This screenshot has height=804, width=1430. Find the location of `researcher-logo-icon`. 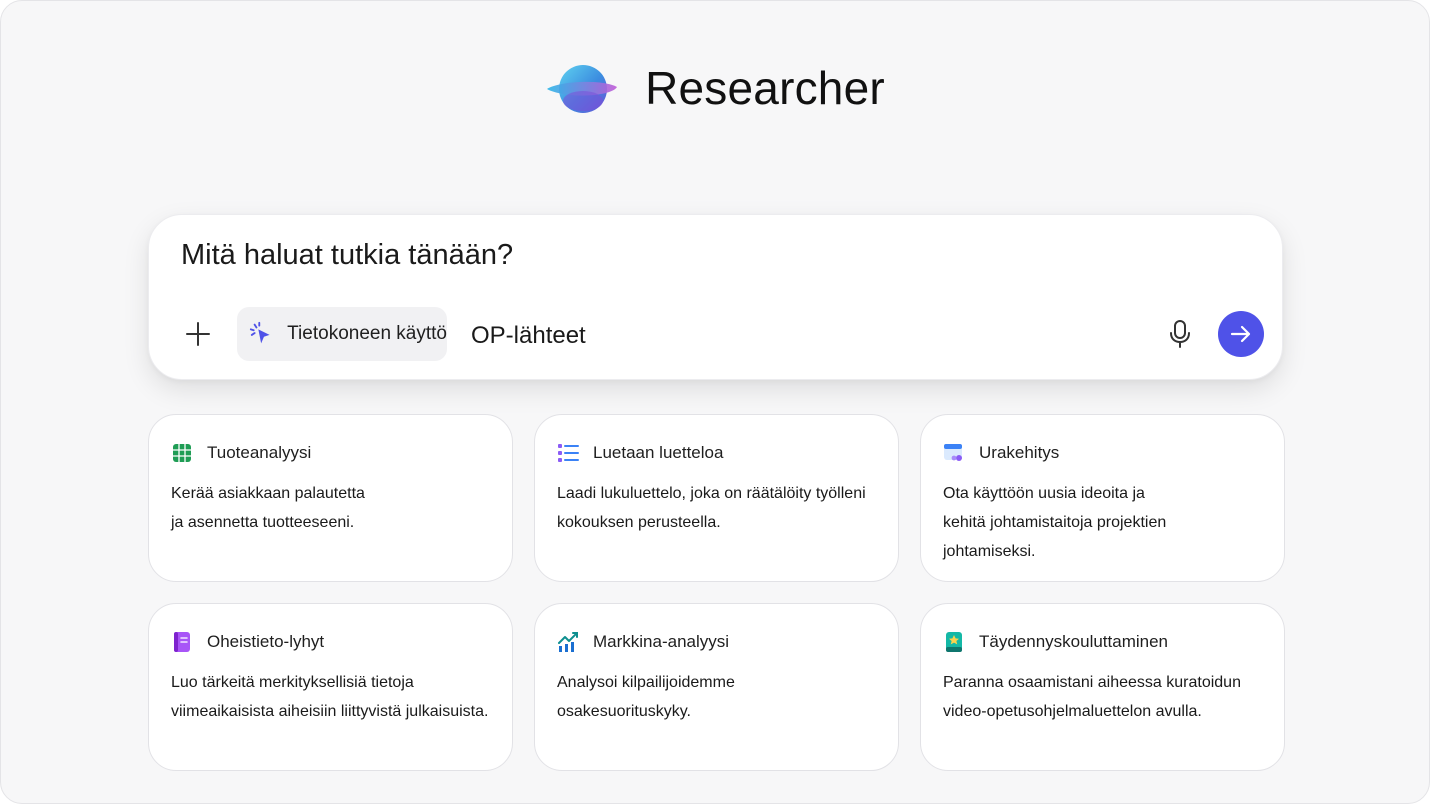

researcher-logo-icon is located at coordinates (582, 89).